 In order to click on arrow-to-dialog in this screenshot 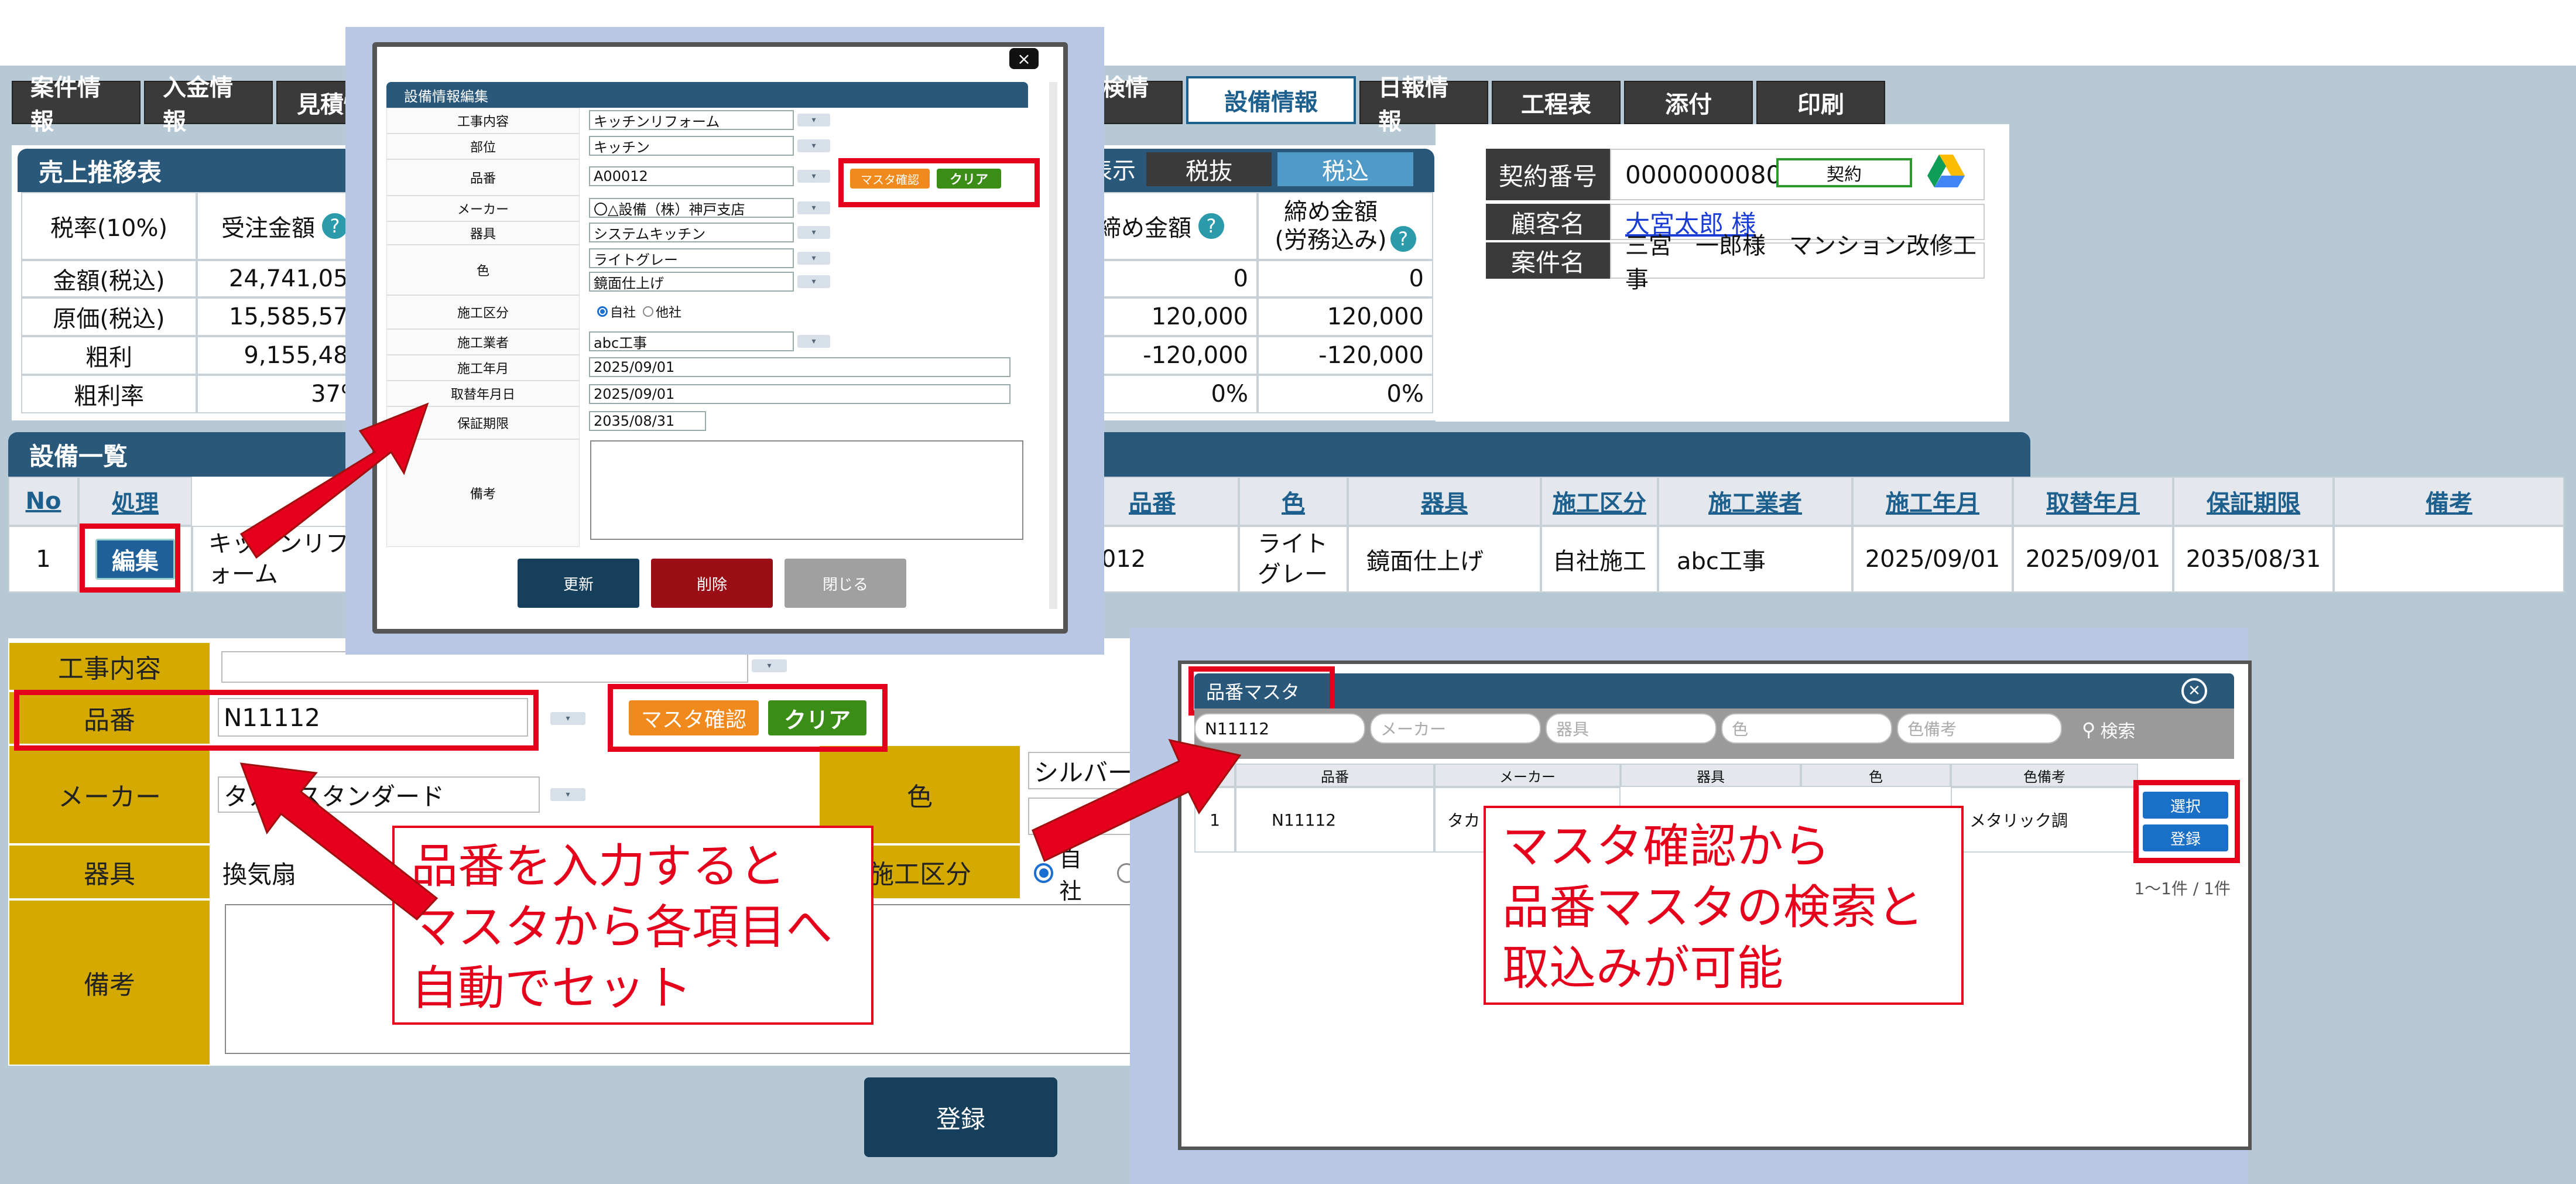, I will do `click(334, 480)`.